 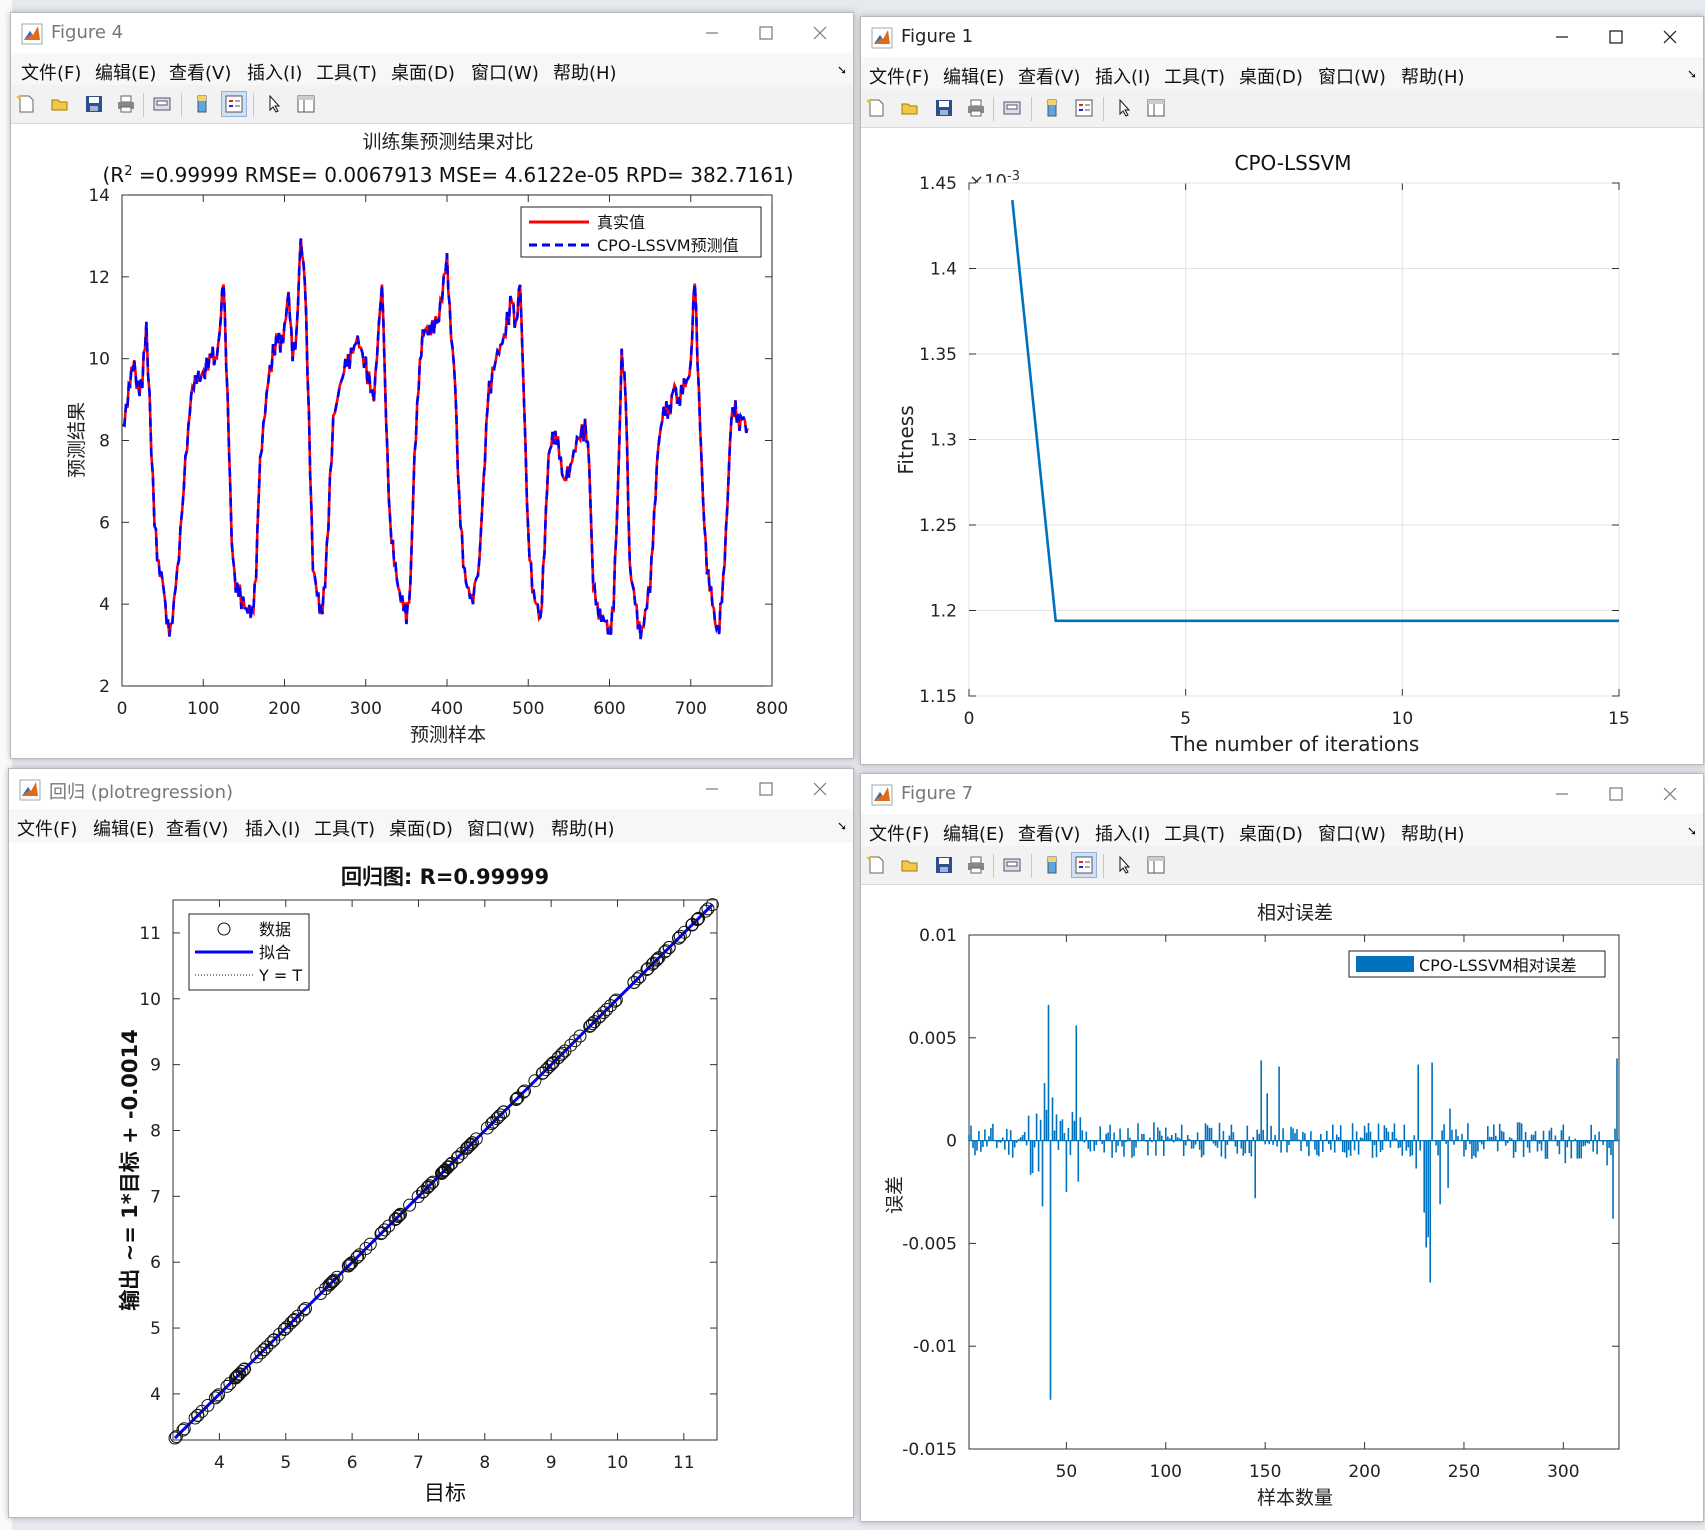 What do you see at coordinates (122, 709) in the screenshot?
I see `x-tick-label: 0` at bounding box center [122, 709].